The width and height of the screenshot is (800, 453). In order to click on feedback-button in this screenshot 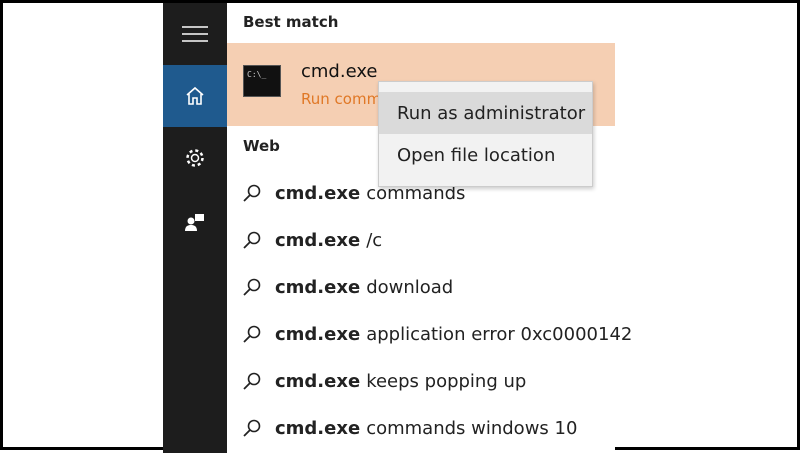, I will do `click(195, 222)`.